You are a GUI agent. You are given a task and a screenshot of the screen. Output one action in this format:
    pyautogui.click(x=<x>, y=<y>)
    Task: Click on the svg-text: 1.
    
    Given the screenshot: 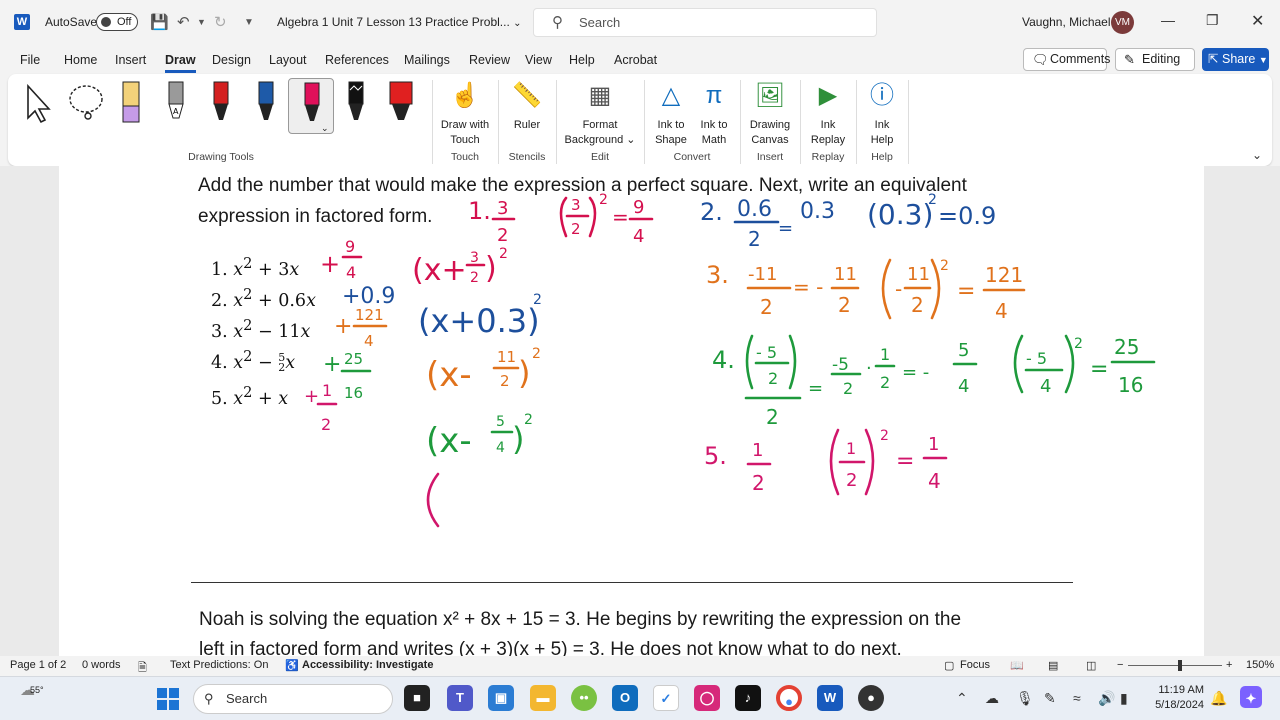 What is the action you would take?
    pyautogui.click(x=479, y=211)
    